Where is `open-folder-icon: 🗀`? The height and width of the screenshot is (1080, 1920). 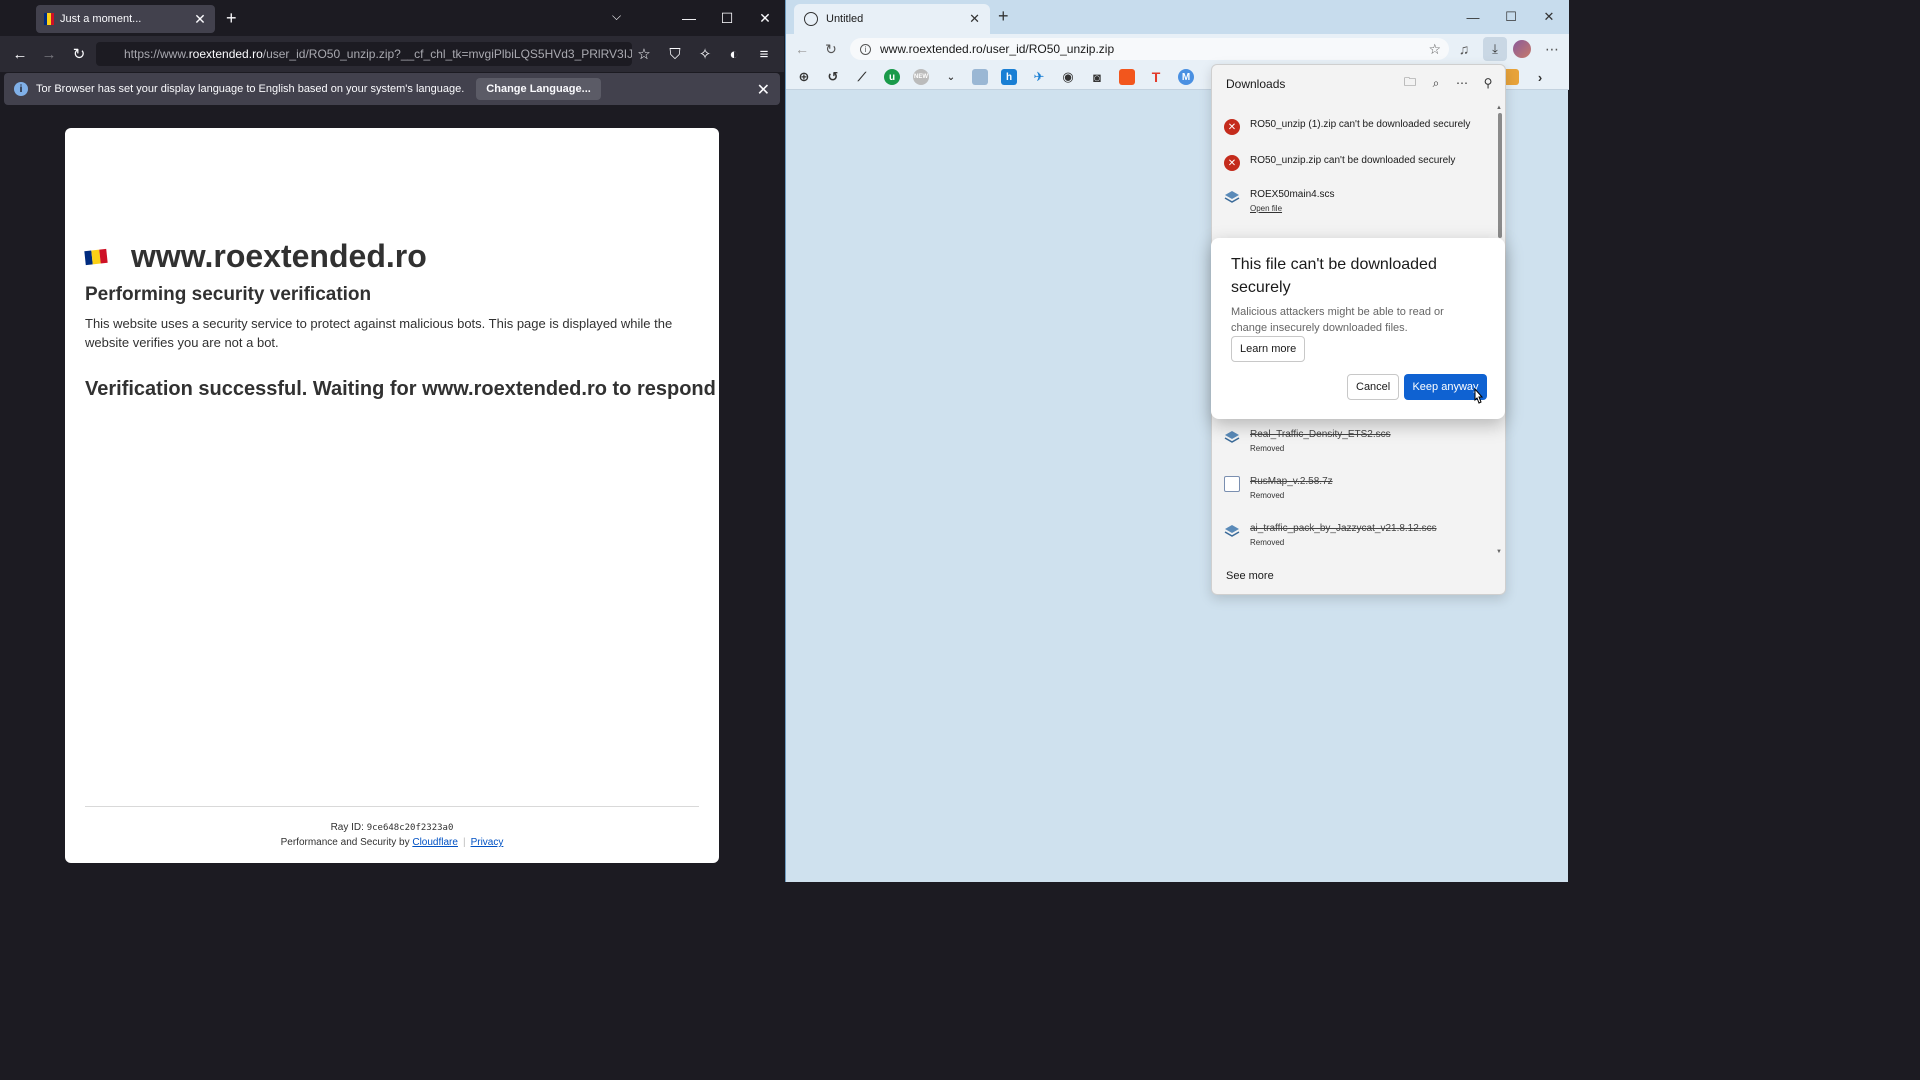
open-folder-icon: 🗀 is located at coordinates (1410, 83).